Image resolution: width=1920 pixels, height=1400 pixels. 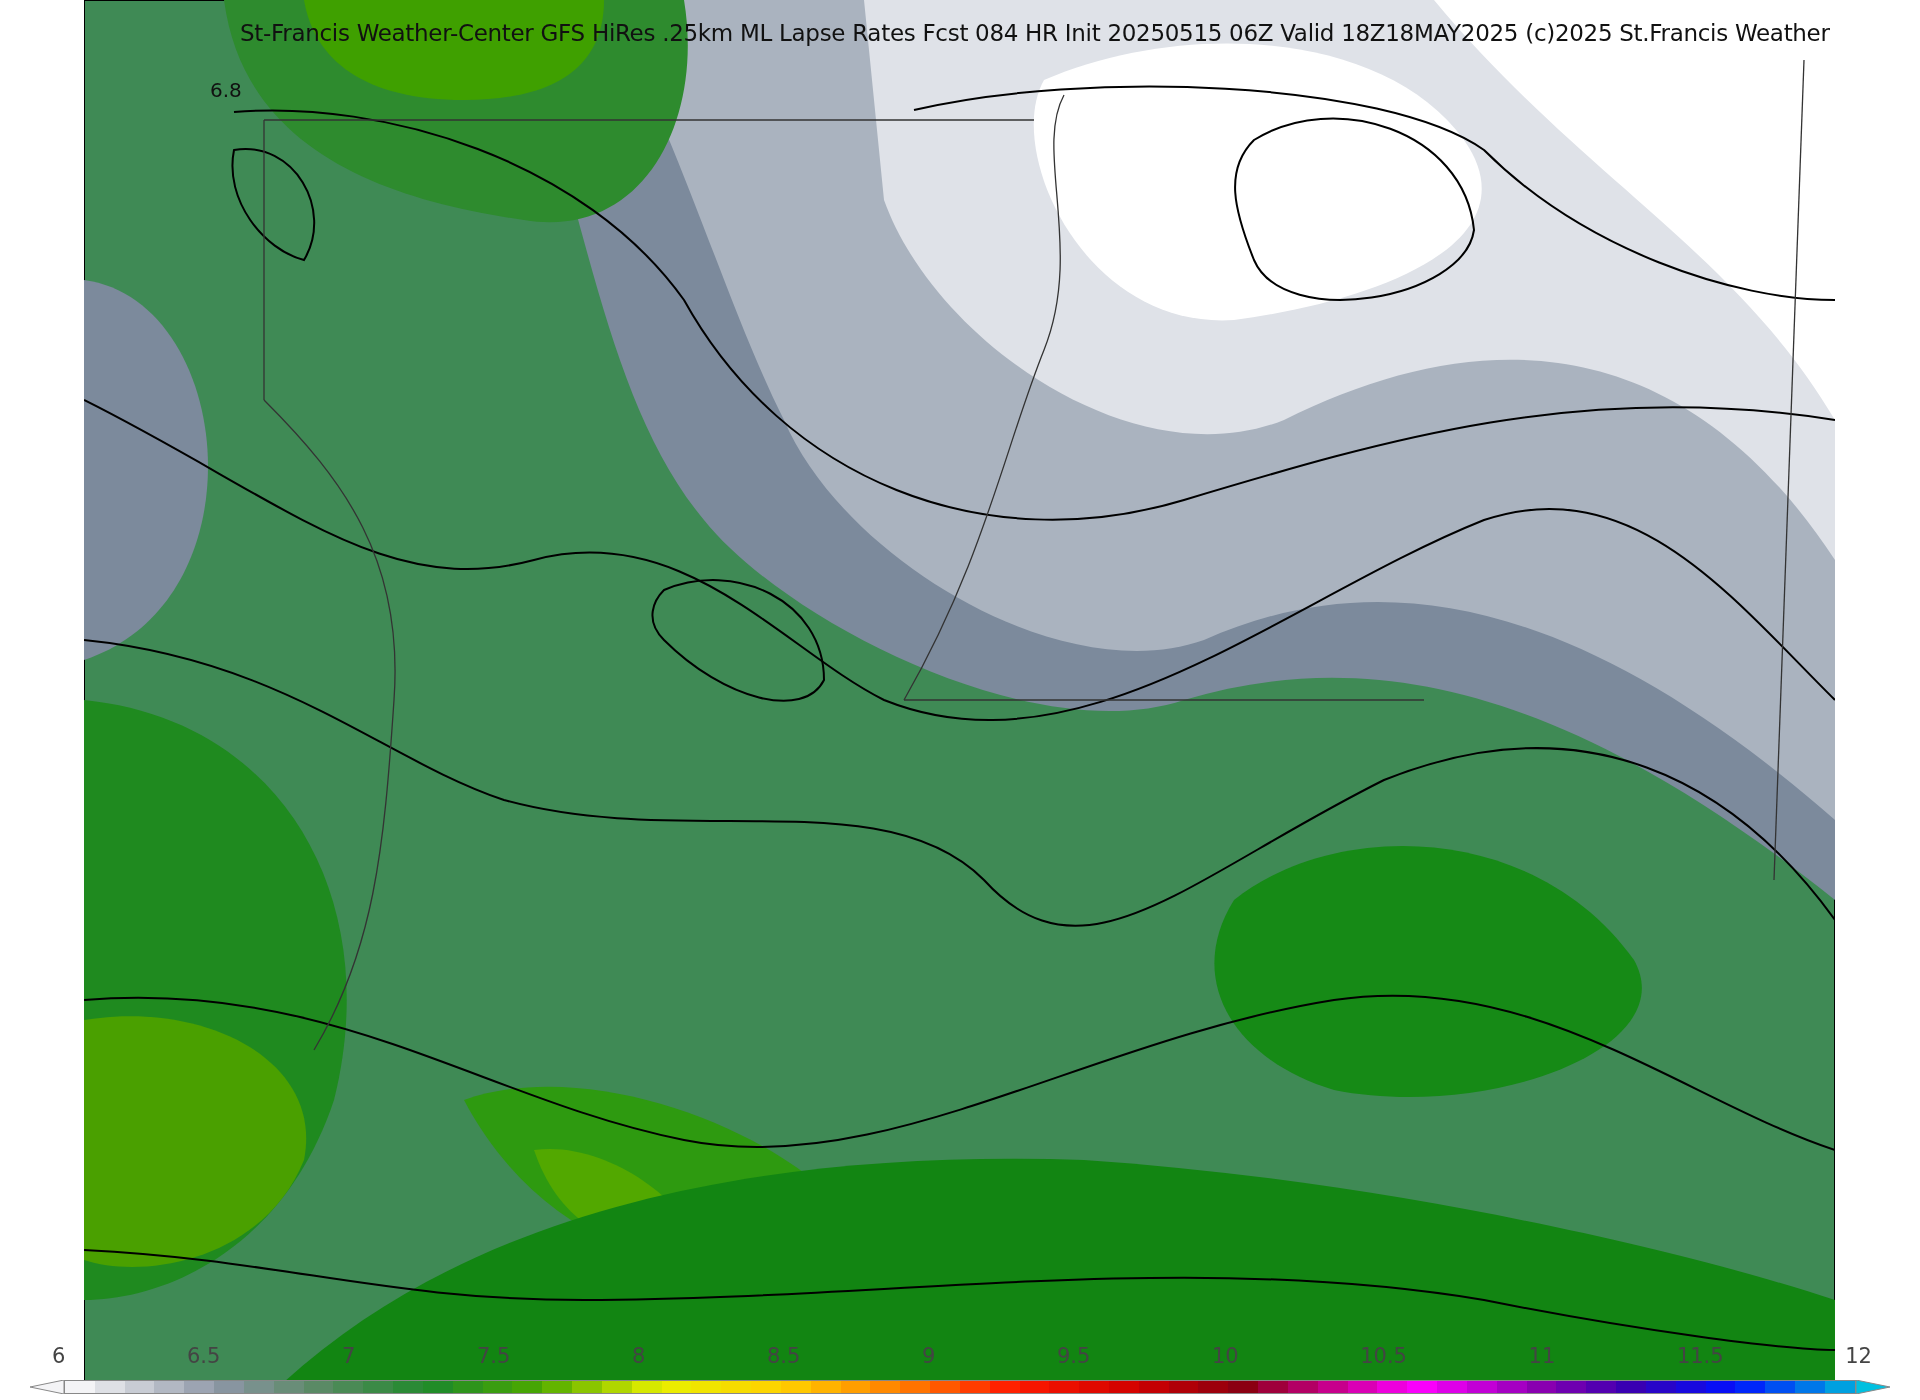 I want to click on colorbar-tick-label: 11, so click(x=1542, y=1356).